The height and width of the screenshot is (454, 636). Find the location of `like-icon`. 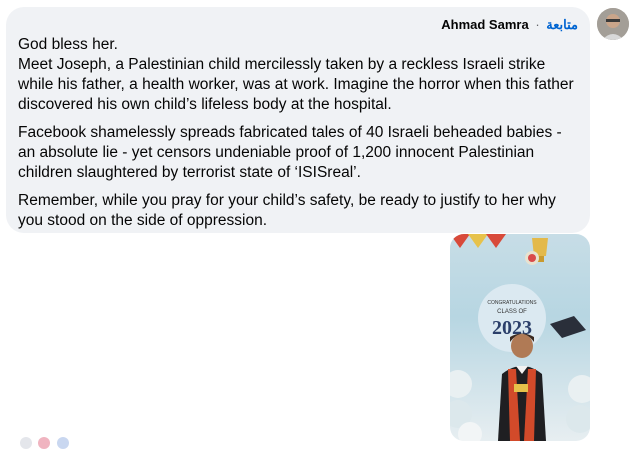

like-icon is located at coordinates (26, 443).